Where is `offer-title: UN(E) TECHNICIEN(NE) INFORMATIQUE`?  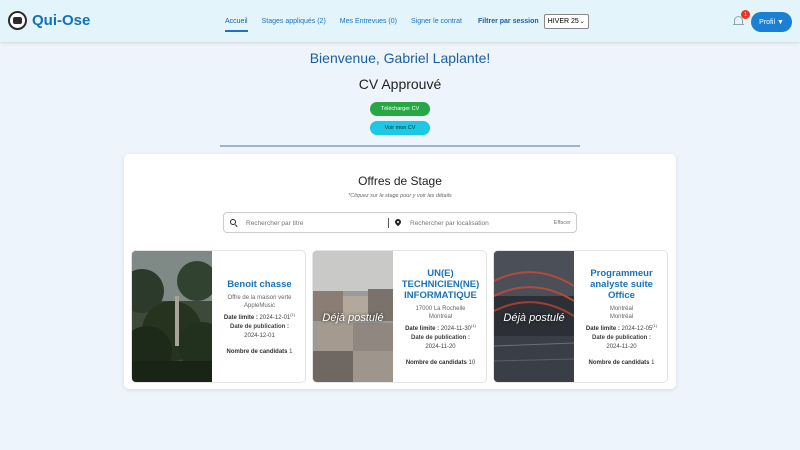 offer-title: UN(E) TECHNICIEN(NE) INFORMATIQUE is located at coordinates (440, 284).